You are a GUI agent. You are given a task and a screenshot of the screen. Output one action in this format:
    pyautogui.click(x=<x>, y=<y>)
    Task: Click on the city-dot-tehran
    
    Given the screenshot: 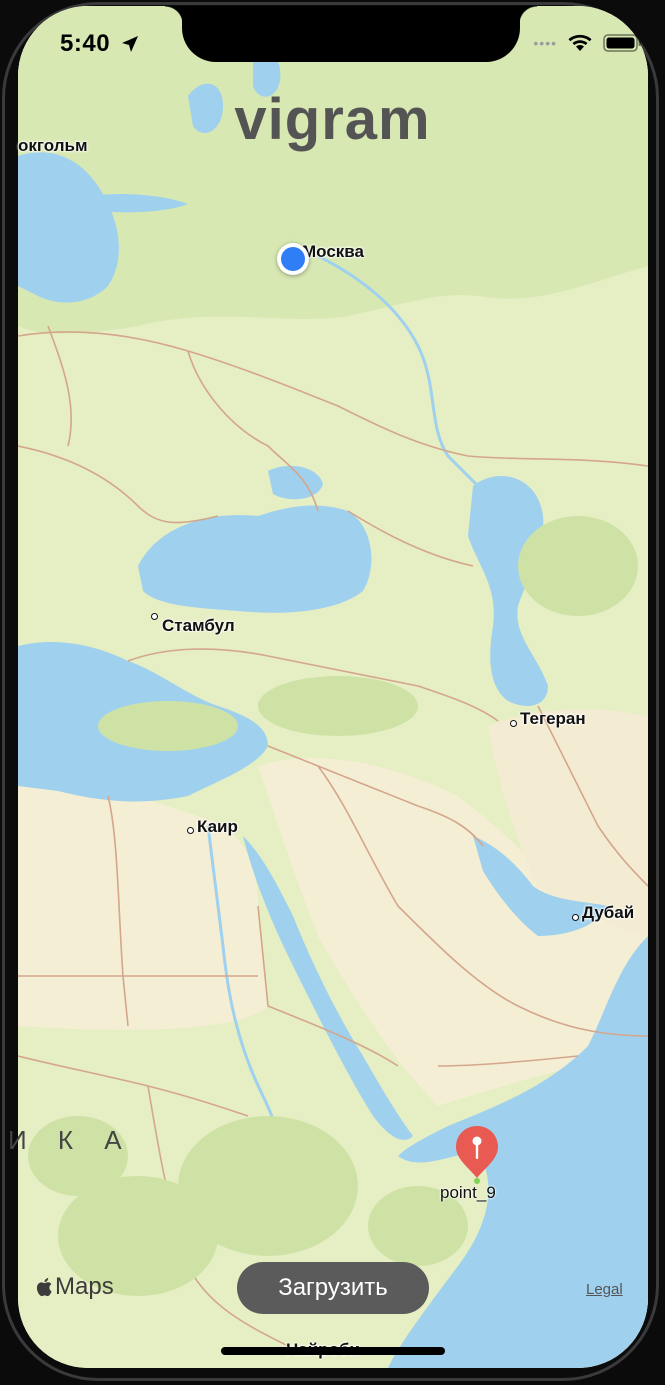 What is the action you would take?
    pyautogui.click(x=513, y=723)
    